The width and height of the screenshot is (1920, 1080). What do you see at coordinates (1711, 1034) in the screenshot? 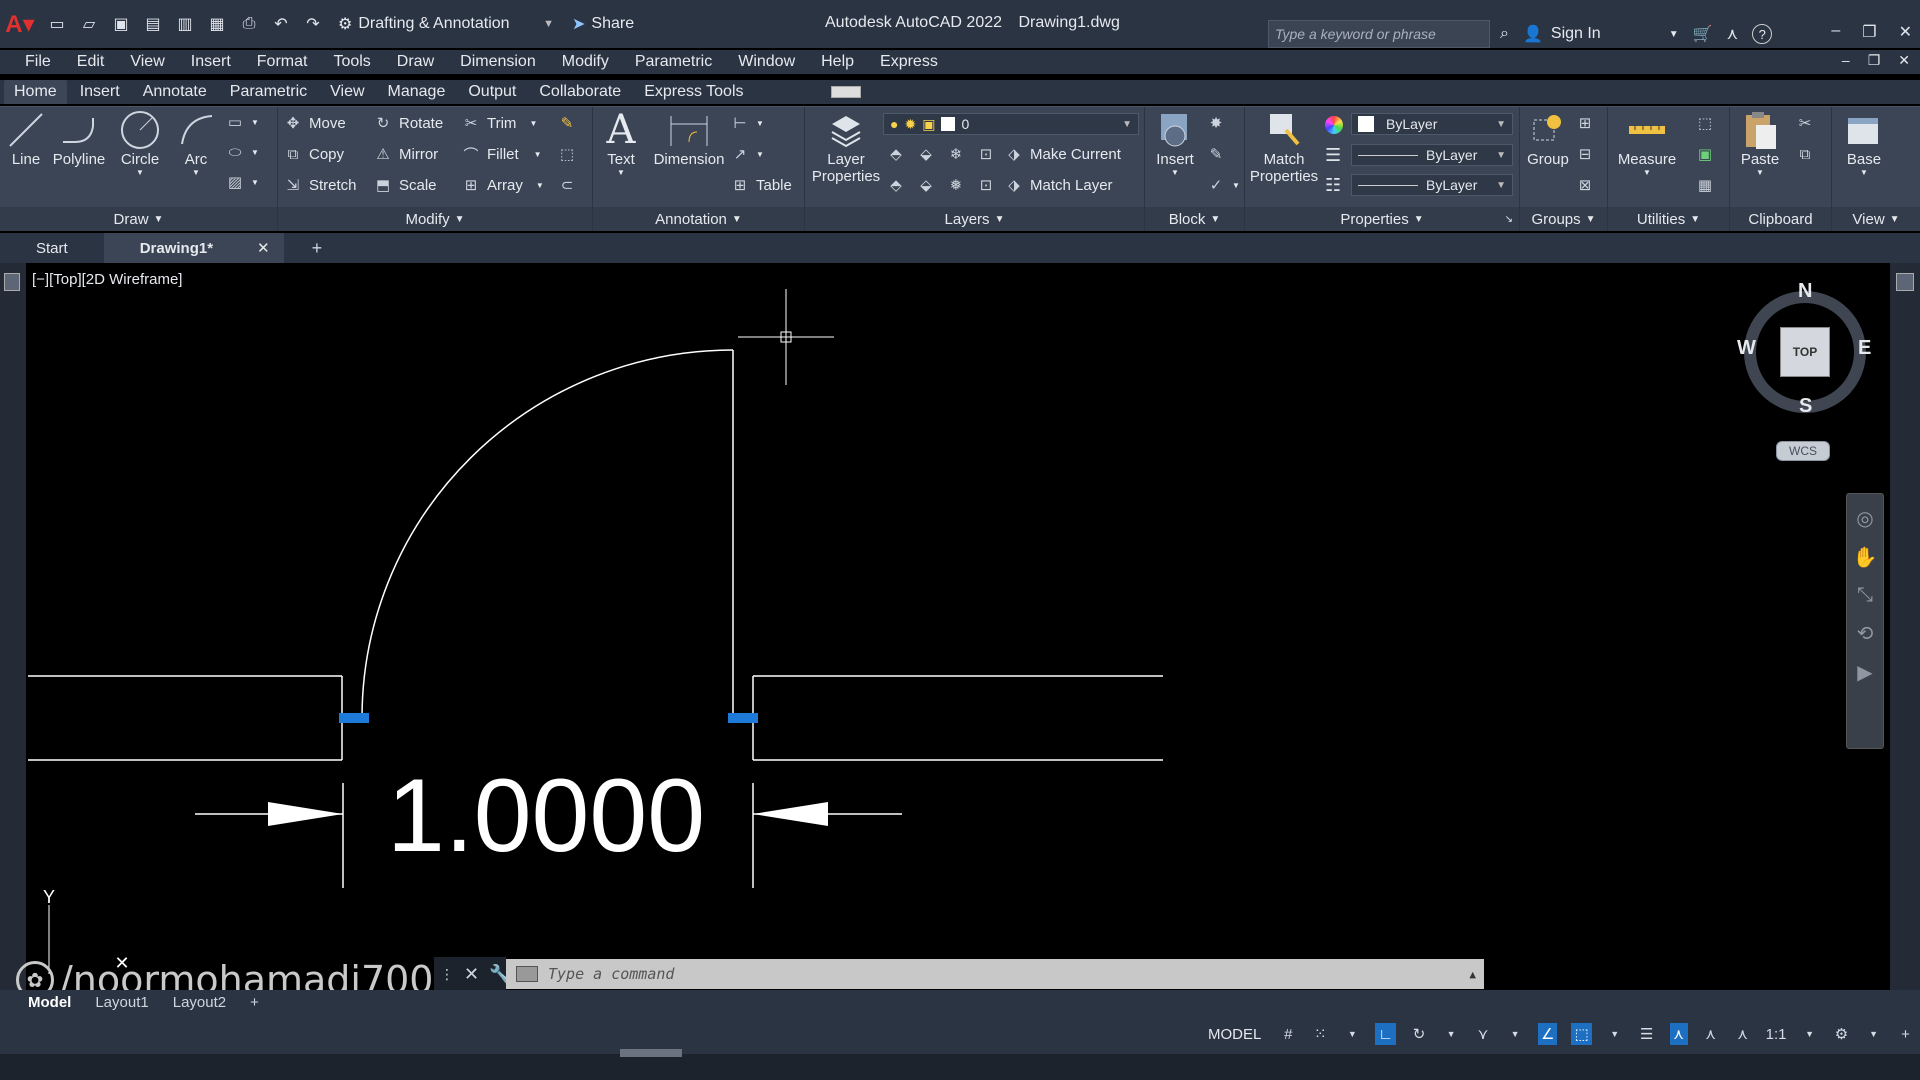
I see `auto-scale-icon: ⋏` at bounding box center [1711, 1034].